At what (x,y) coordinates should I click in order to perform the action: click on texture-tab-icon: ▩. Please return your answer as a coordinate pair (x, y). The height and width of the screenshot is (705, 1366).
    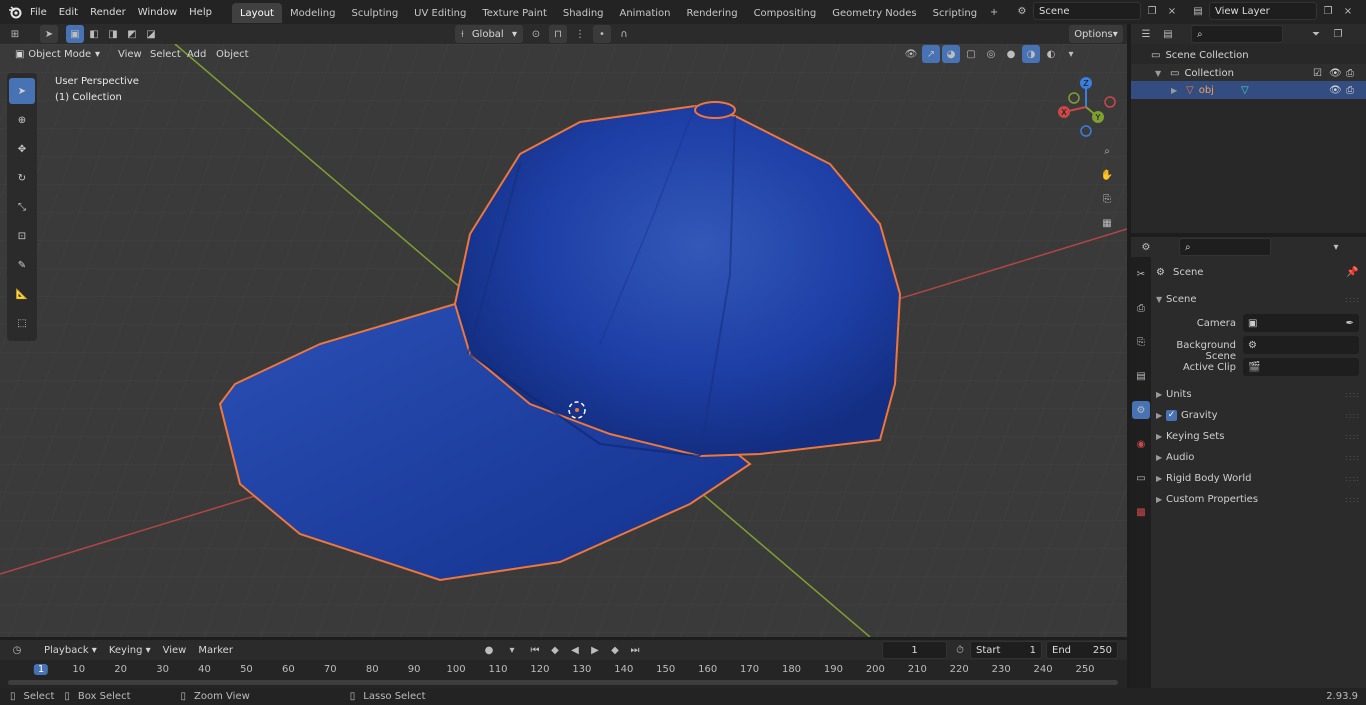
    Looking at the image, I should click on (1141, 512).